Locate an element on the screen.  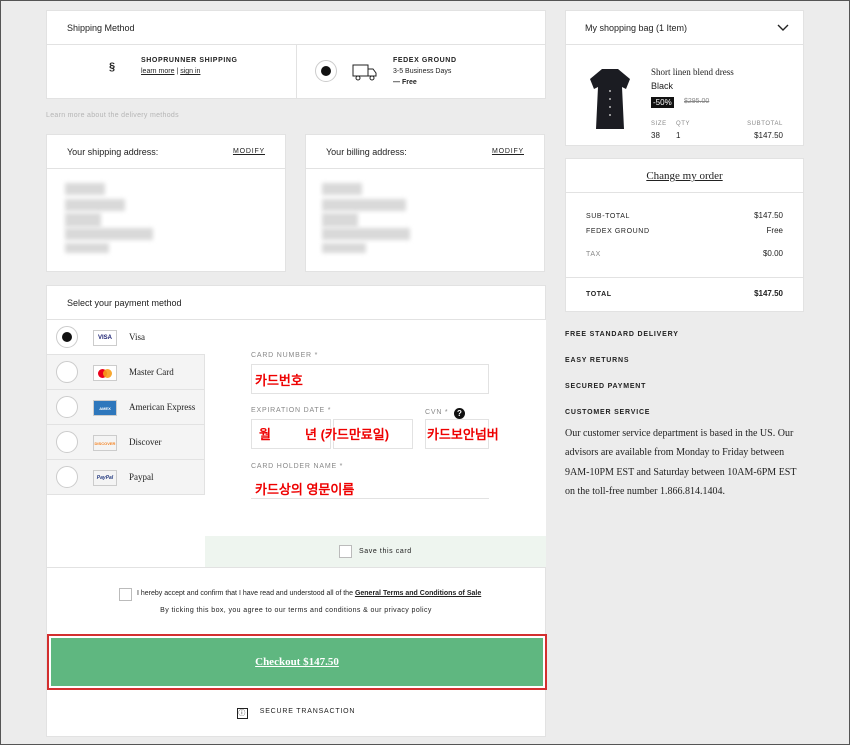
learn-more-delivery-link: Learn more about the delivery methods is located at coordinates (112, 115).